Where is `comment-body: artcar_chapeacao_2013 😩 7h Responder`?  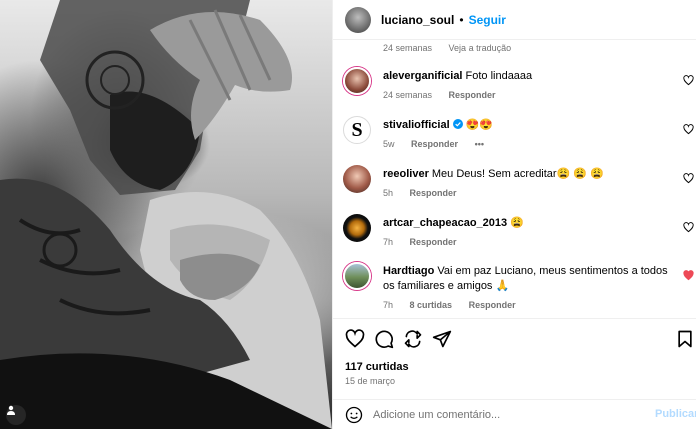 comment-body: artcar_chapeacao_2013 😩 7h Responder is located at coordinates (528, 233).